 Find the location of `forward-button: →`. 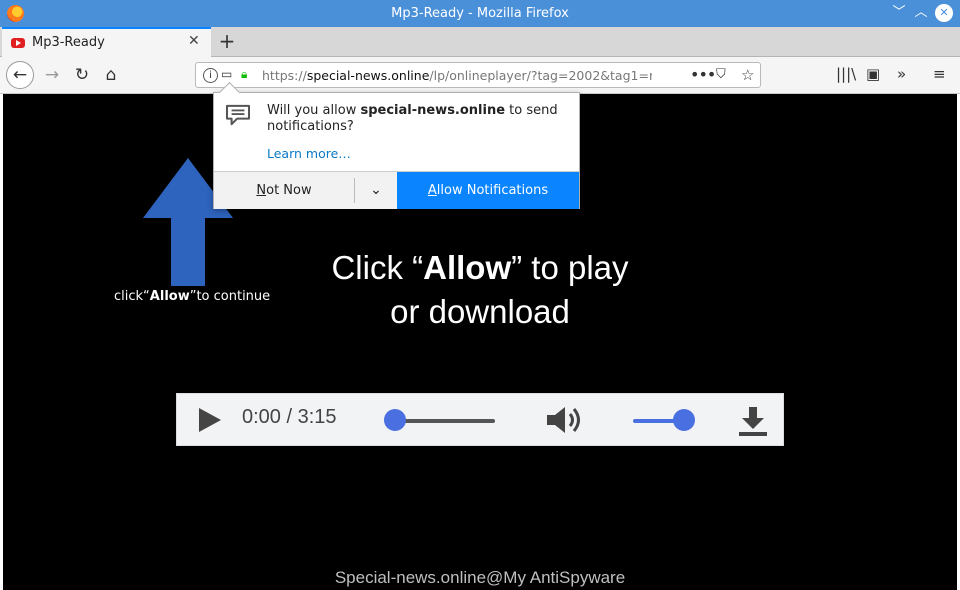

forward-button: → is located at coordinates (52, 75).